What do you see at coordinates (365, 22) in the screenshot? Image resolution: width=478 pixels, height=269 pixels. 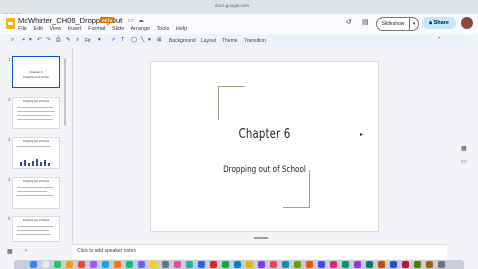 I see `comments-icon: ▤` at bounding box center [365, 22].